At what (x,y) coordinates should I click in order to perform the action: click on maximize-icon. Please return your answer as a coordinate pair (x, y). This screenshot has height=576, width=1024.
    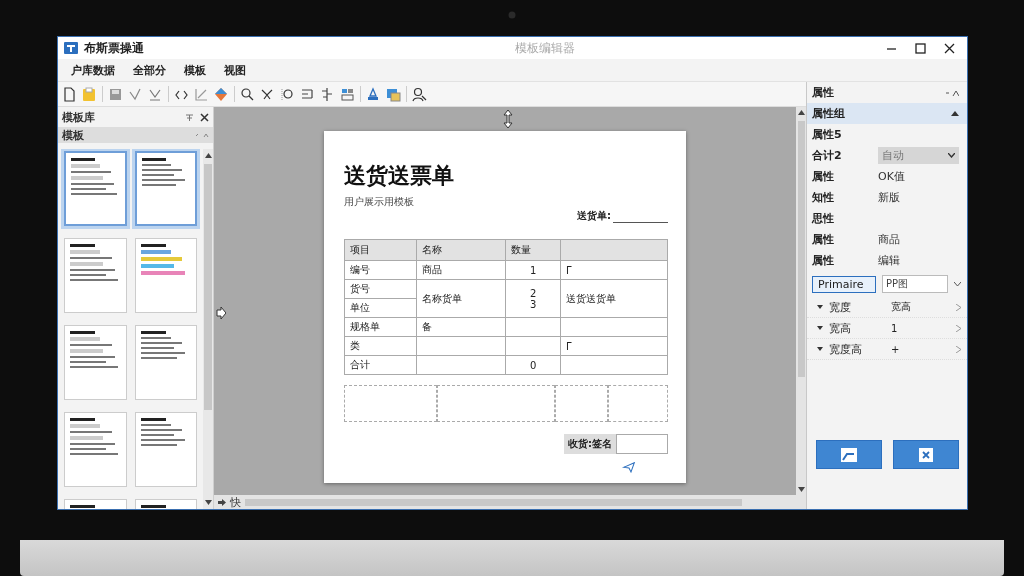
    Looking at the image, I should click on (920, 48).